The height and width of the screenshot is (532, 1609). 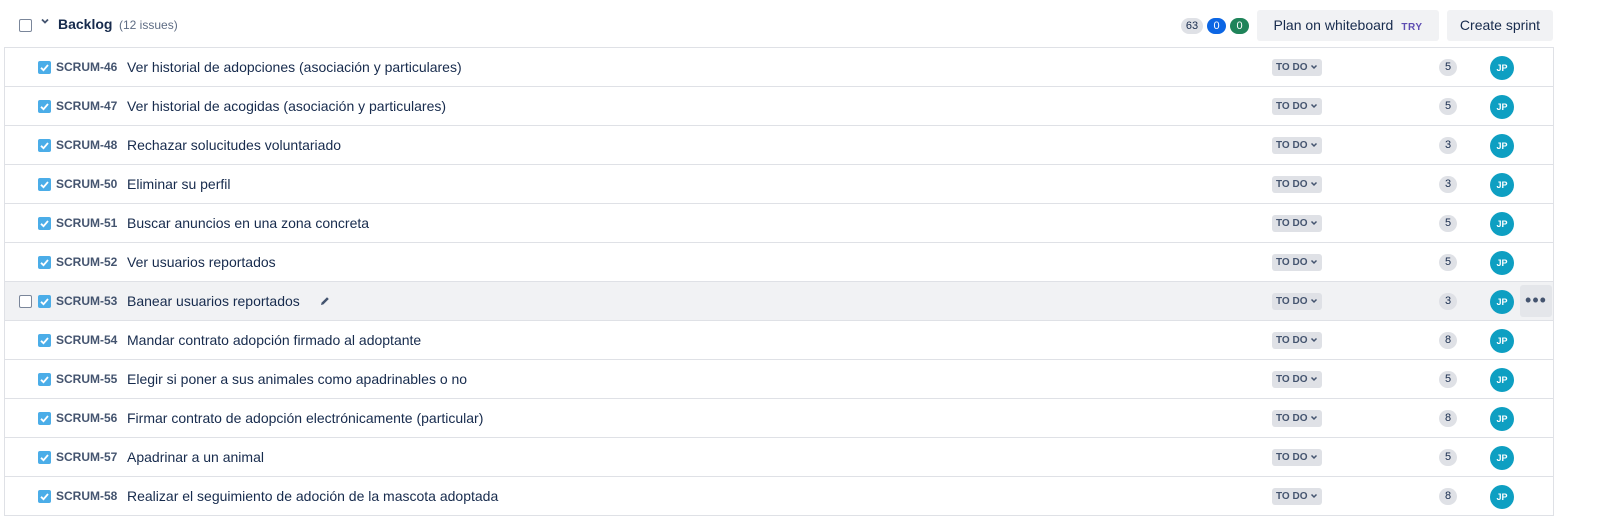 What do you see at coordinates (178, 184) in the screenshot?
I see `issue-summary: Eliminar su perfil` at bounding box center [178, 184].